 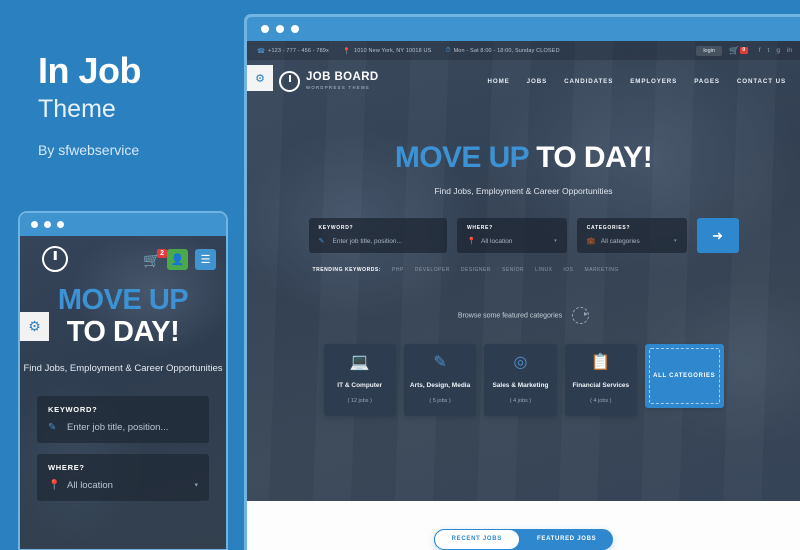 What do you see at coordinates (601, 385) in the screenshot?
I see `category-name: Financial Services` at bounding box center [601, 385].